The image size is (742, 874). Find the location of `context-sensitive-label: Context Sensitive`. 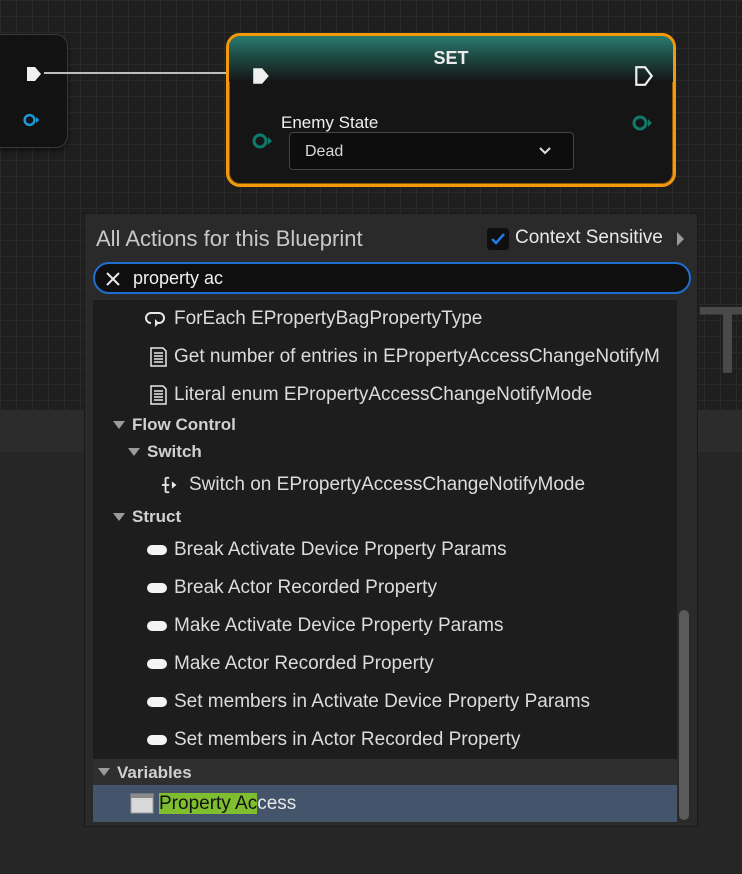

context-sensitive-label: Context Sensitive is located at coordinates (589, 238).